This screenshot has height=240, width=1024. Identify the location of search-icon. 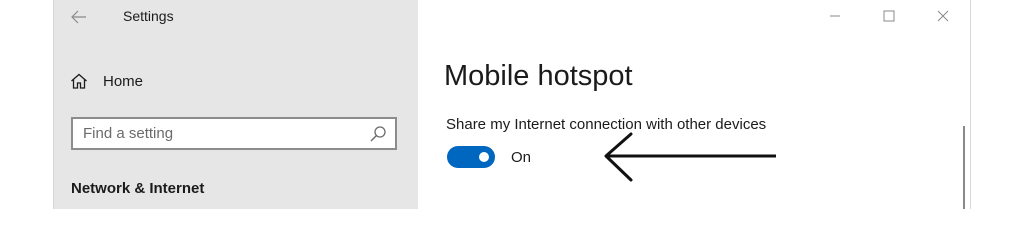
(378, 134).